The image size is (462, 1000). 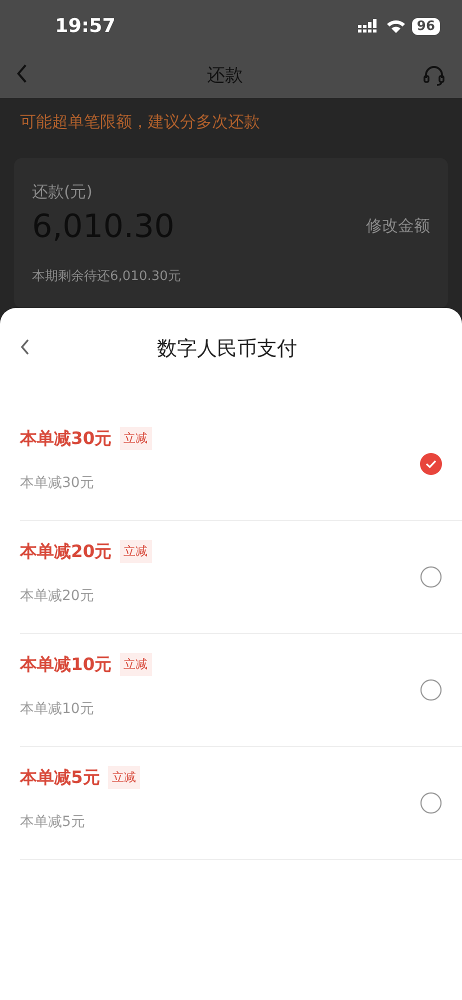 What do you see at coordinates (60, 777) in the screenshot?
I see `option-title: 本单减5元` at bounding box center [60, 777].